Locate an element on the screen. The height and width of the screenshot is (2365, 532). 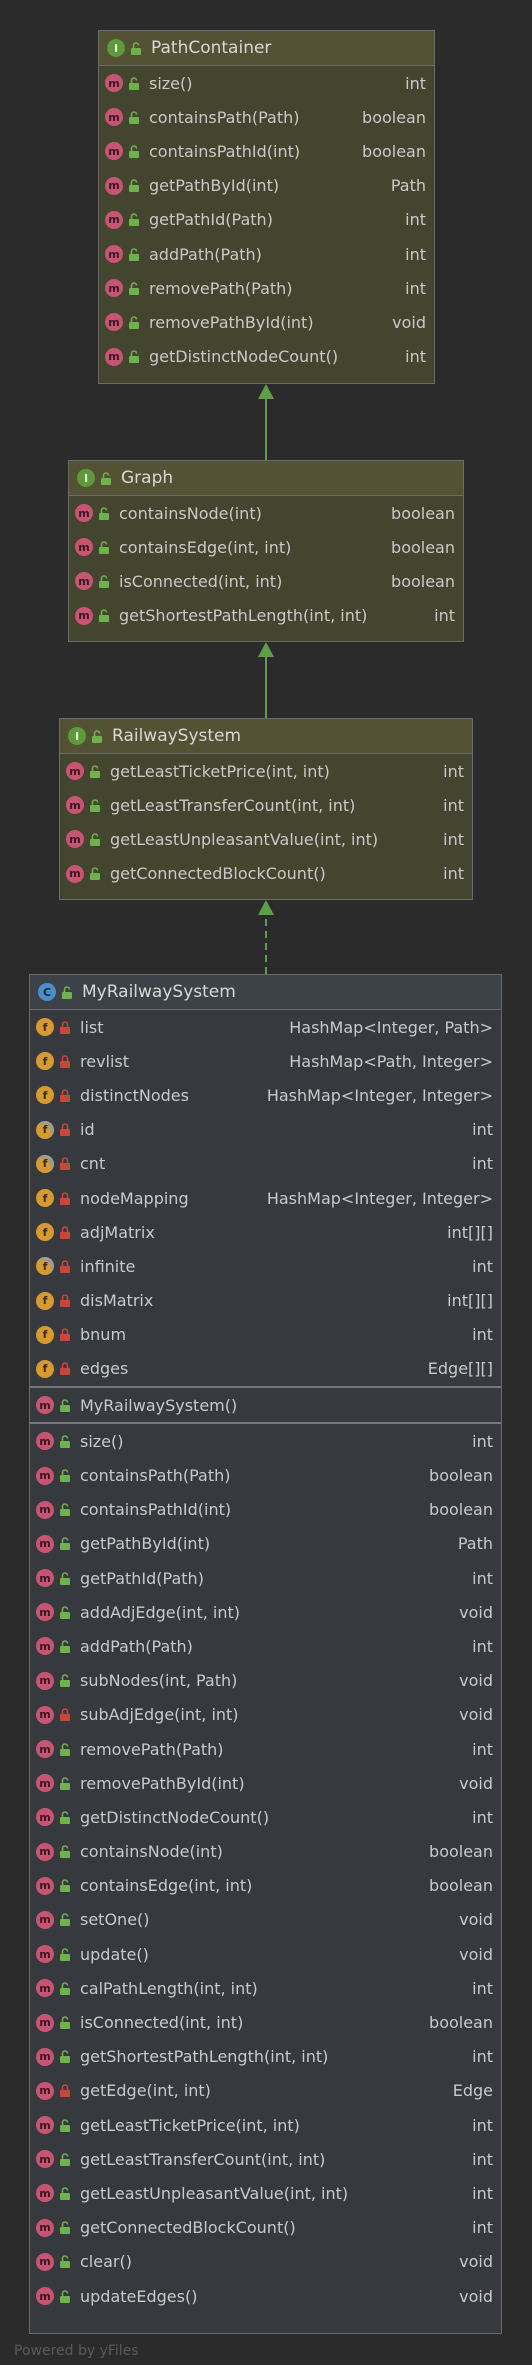
method-row-update: m update() void is located at coordinates (265, 1954).